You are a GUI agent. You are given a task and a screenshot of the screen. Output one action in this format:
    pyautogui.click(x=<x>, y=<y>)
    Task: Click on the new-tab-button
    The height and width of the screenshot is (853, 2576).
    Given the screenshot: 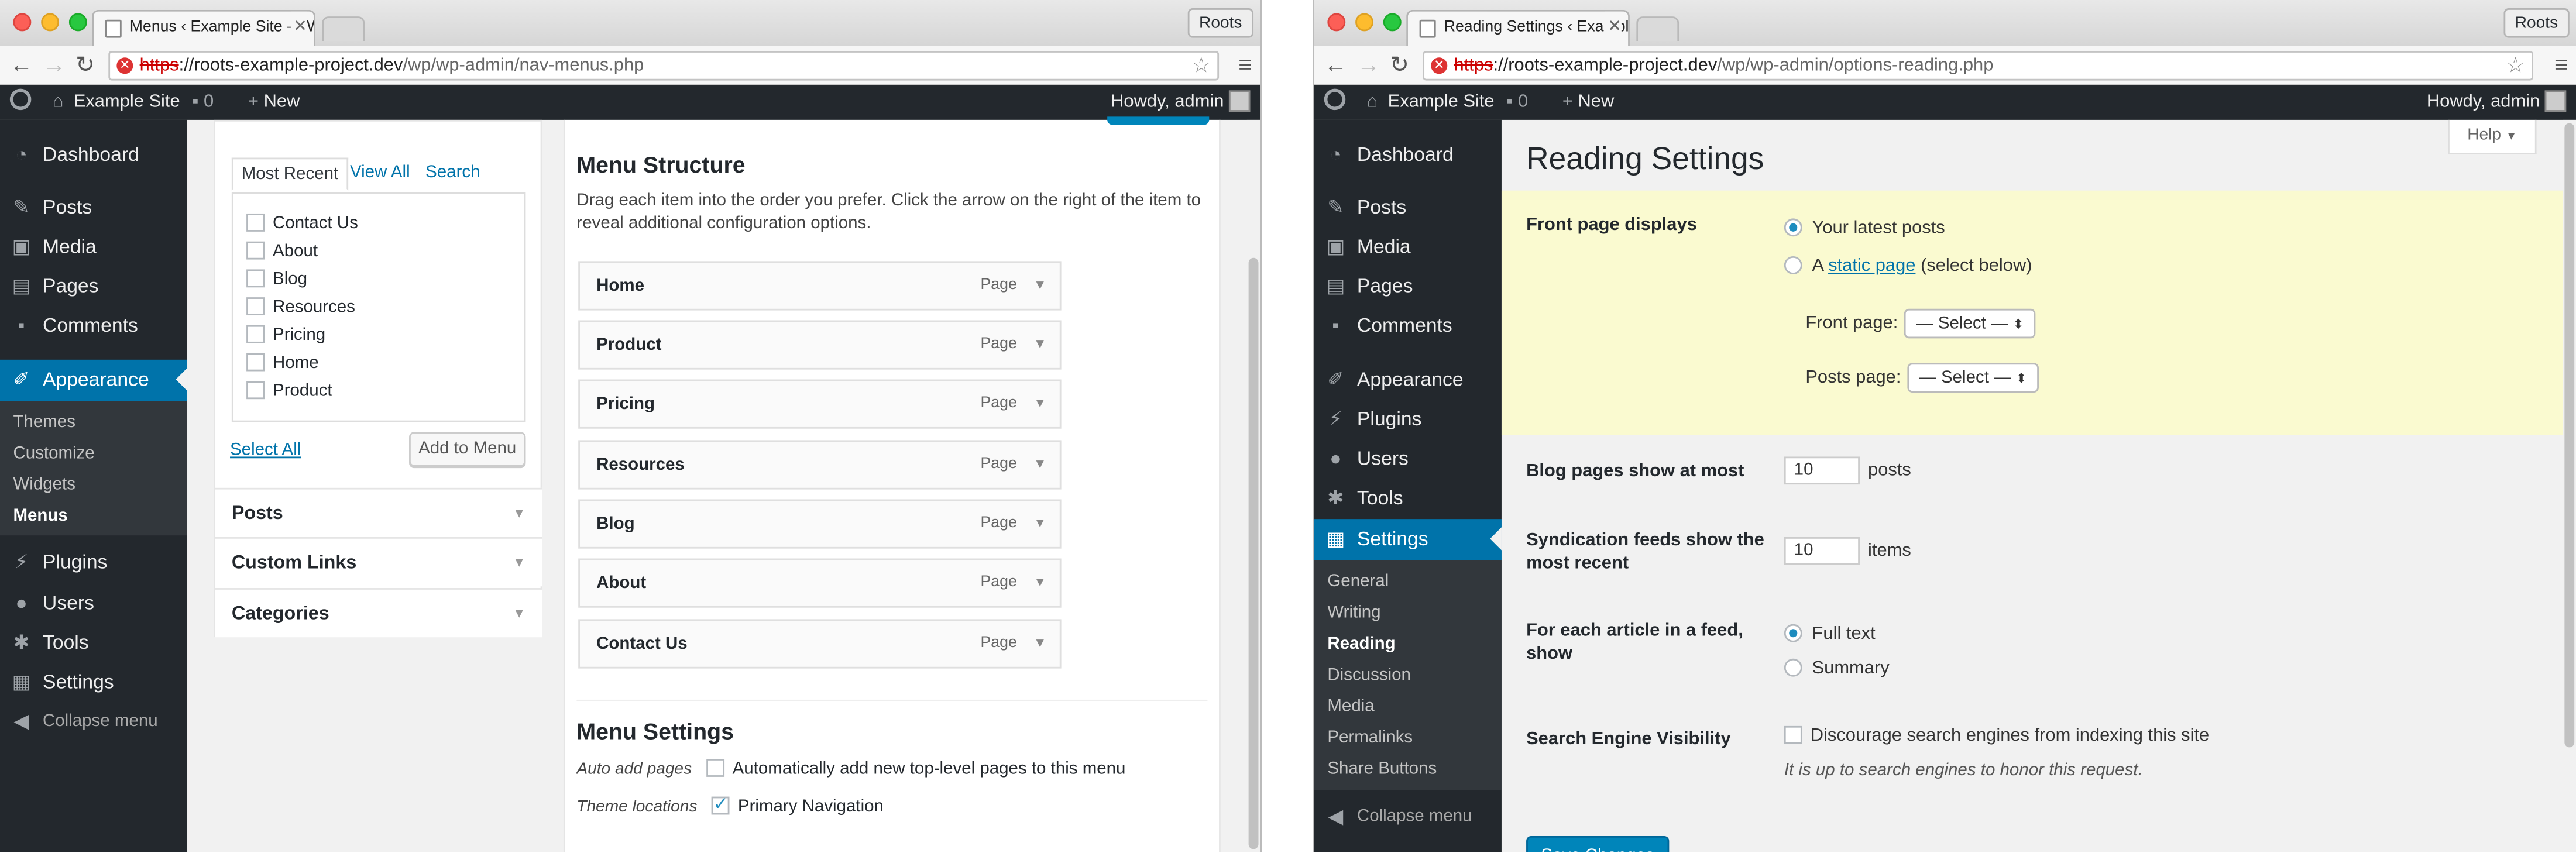 What is the action you would take?
    pyautogui.click(x=343, y=29)
    